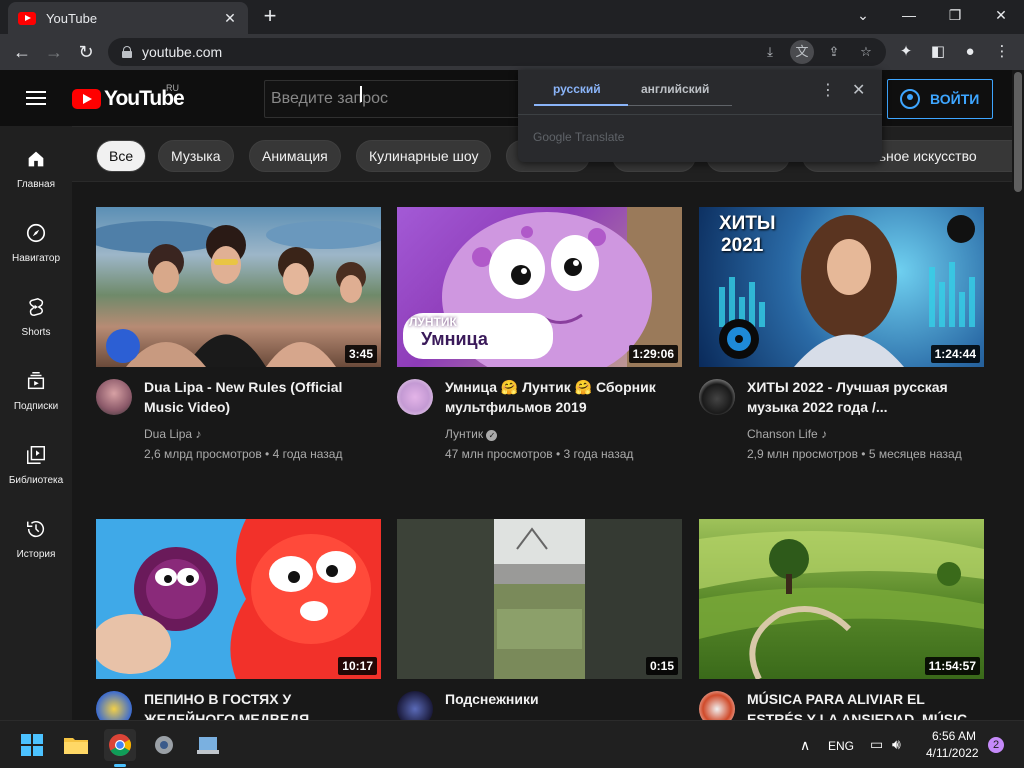  Describe the element at coordinates (841, 746) in the screenshot. I see `language-indicator: ENG` at that location.